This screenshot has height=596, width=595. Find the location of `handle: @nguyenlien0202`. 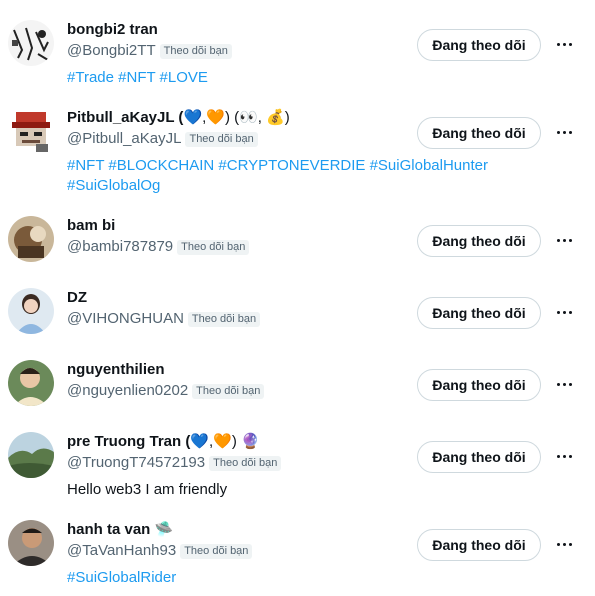

handle: @nguyenlien0202 is located at coordinates (127, 390).